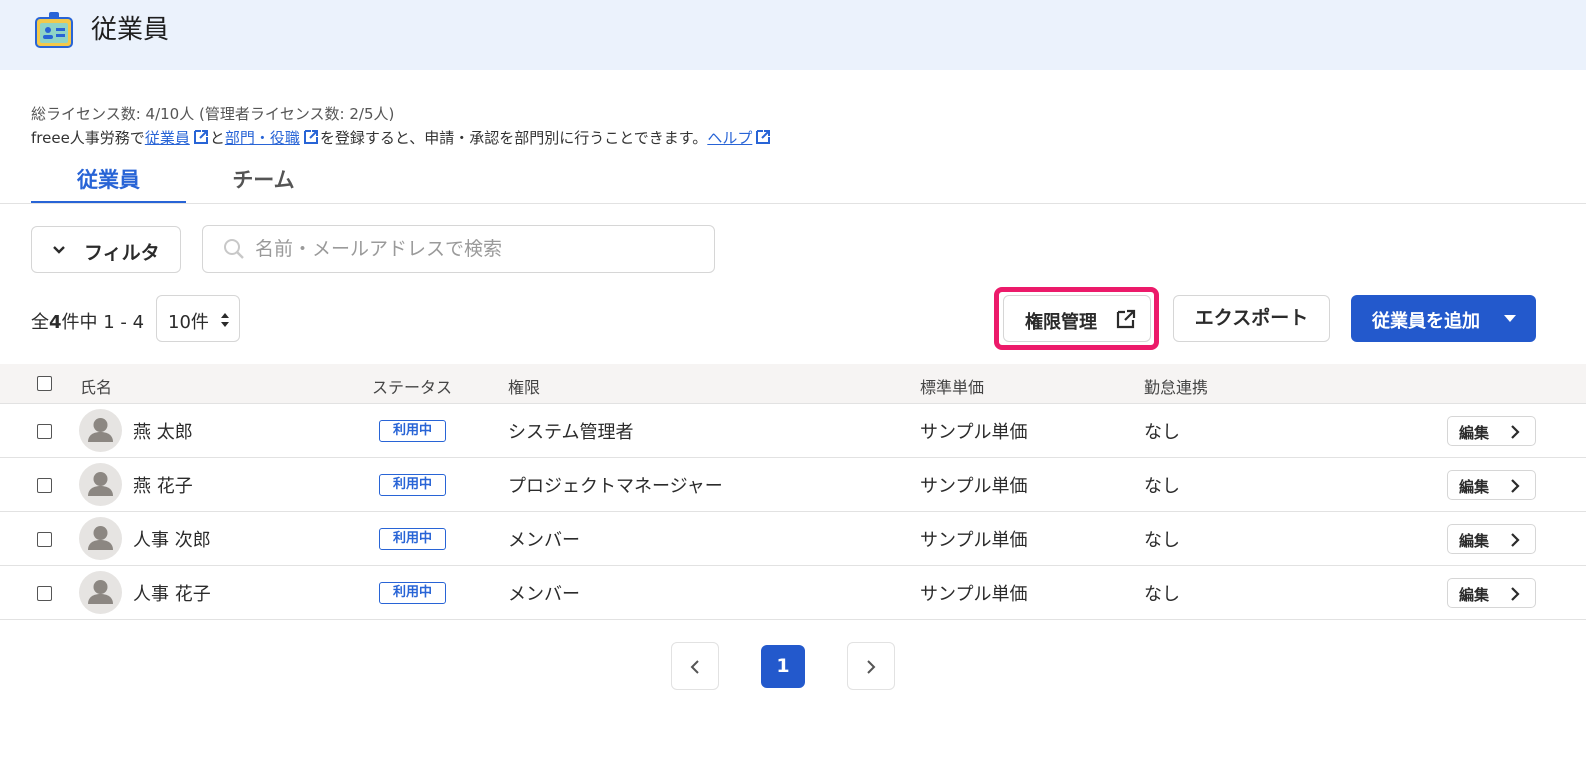  I want to click on employee-name: 燕 太郎, so click(163, 432).